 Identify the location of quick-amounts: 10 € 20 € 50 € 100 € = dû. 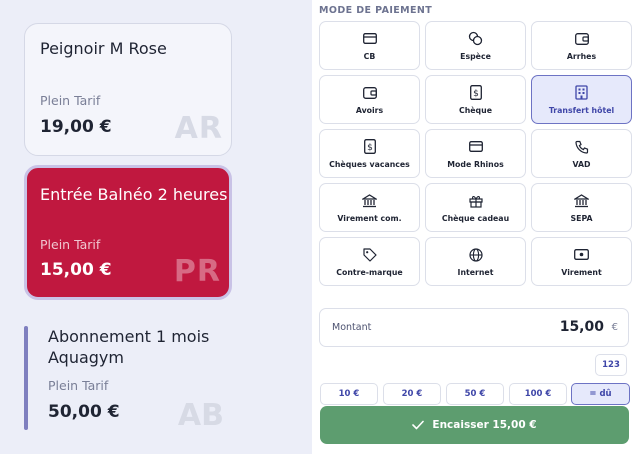
(475, 394).